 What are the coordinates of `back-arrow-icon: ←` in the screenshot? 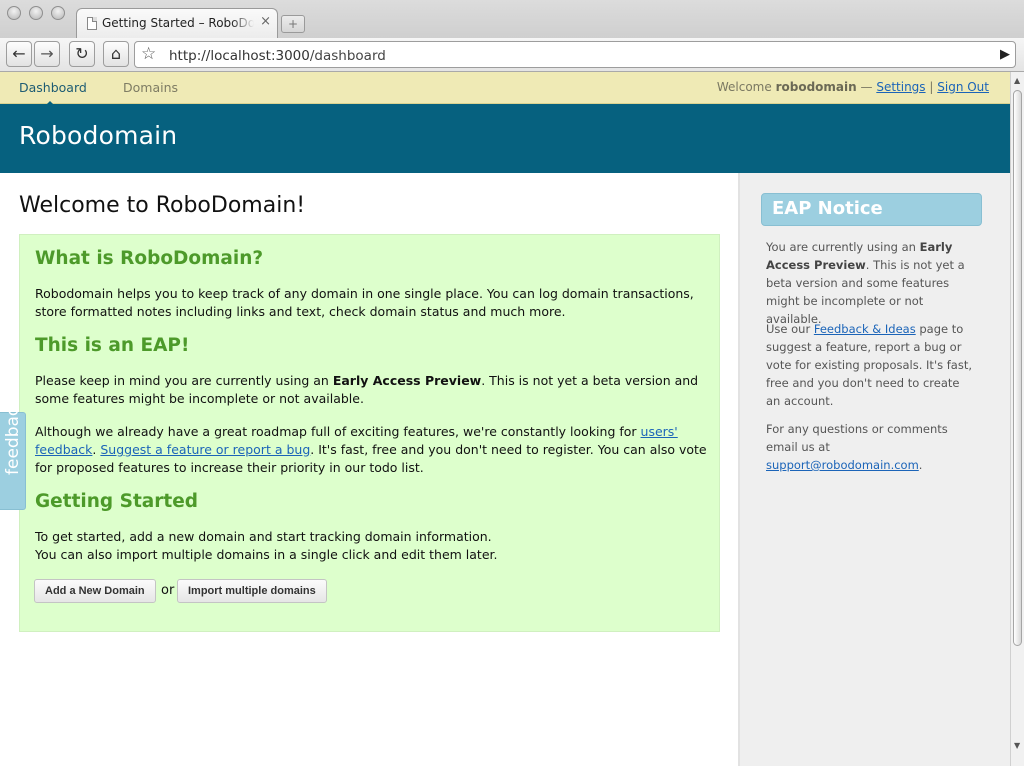 It's located at (19, 54).